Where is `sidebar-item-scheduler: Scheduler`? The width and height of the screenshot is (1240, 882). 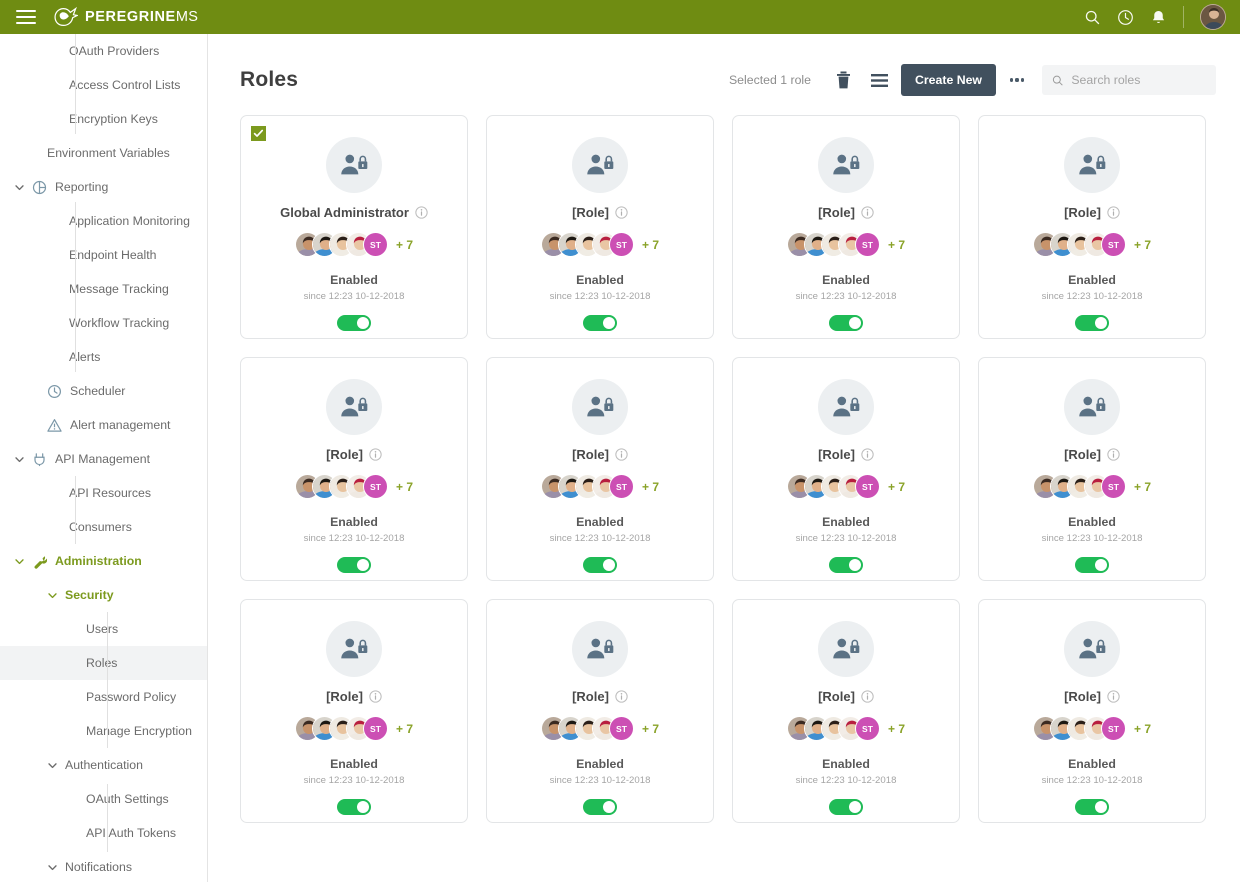 sidebar-item-scheduler: Scheduler is located at coordinates (103, 391).